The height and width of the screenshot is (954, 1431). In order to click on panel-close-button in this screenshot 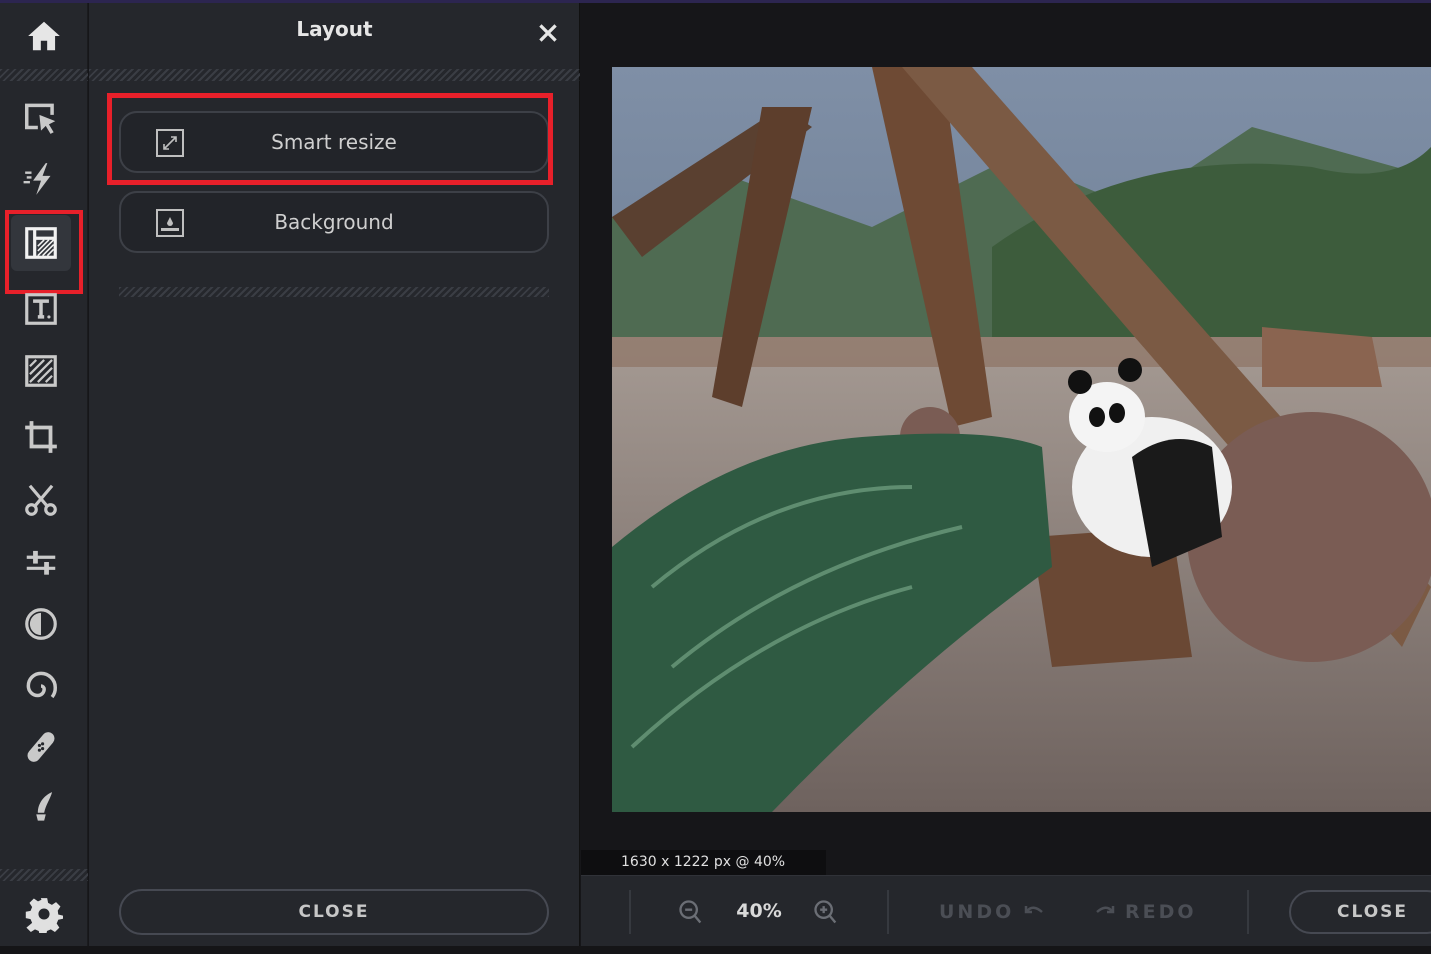, I will do `click(548, 33)`.